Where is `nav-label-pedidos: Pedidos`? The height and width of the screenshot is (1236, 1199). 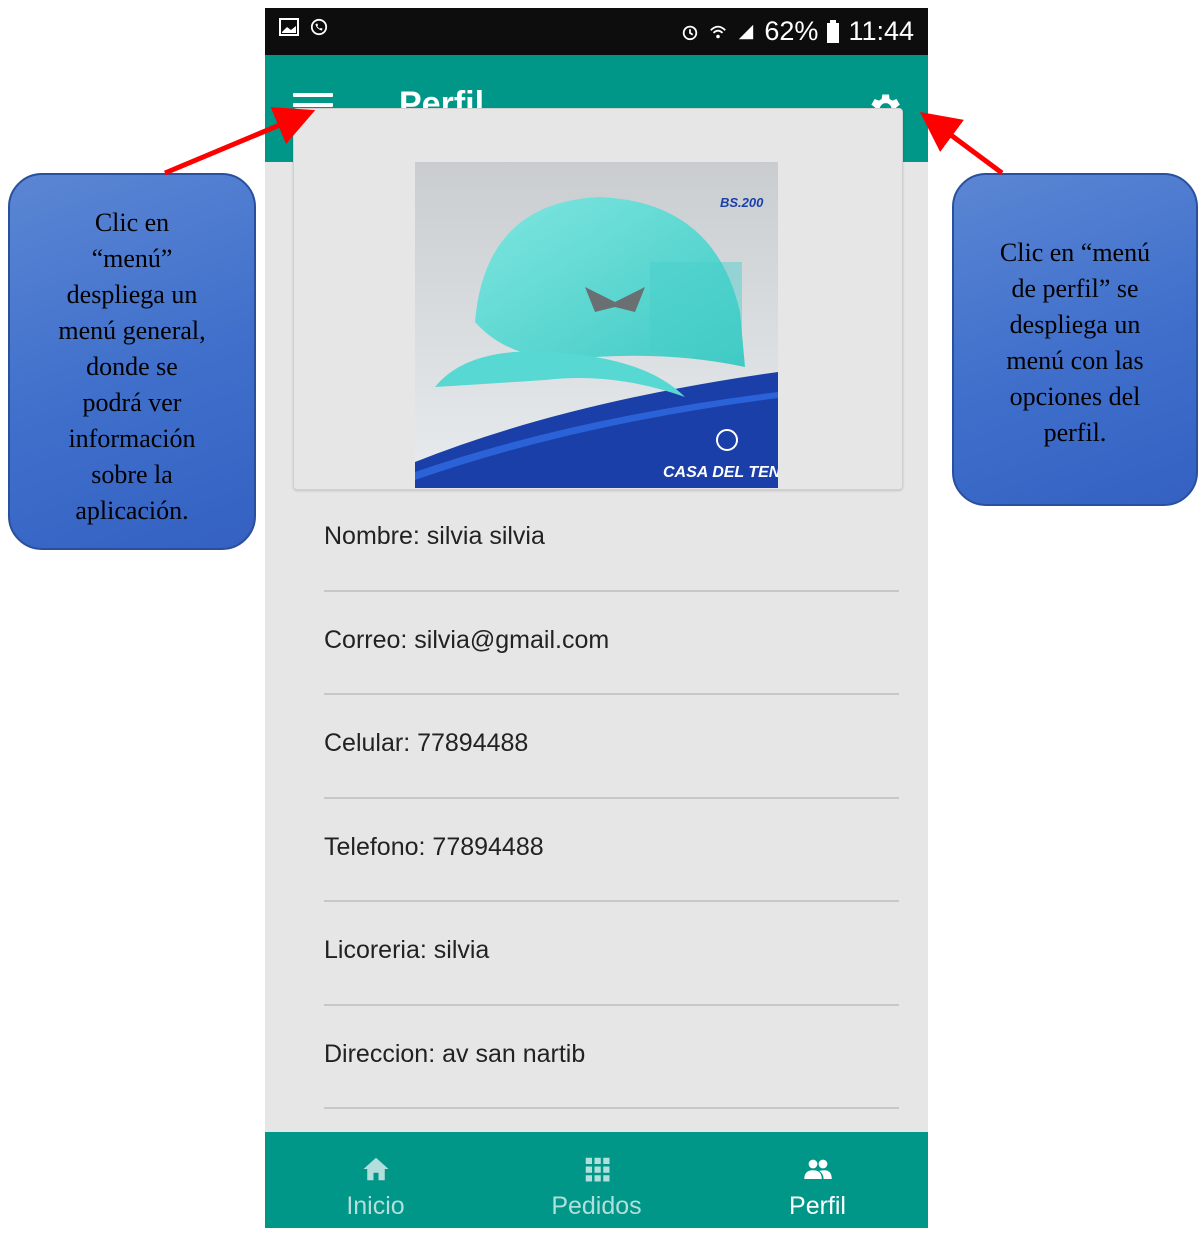 nav-label-pedidos: Pedidos is located at coordinates (596, 1206).